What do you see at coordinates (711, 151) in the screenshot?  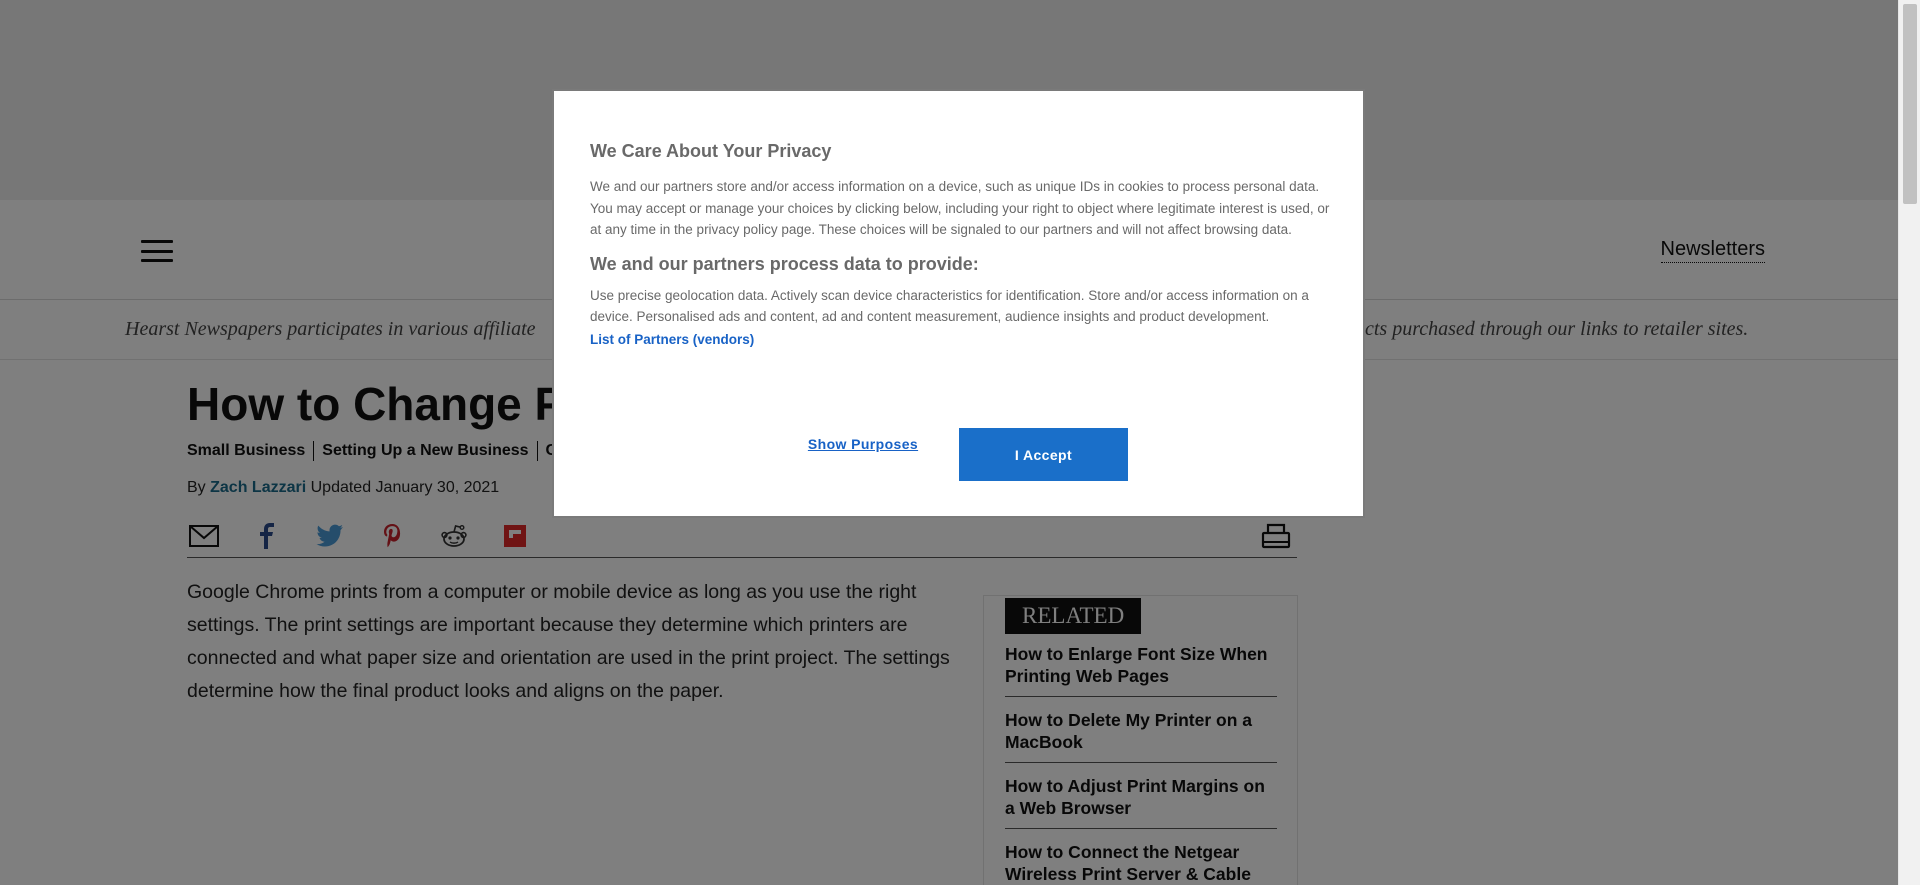 I see `consent-title: We Care About Your Privacy` at bounding box center [711, 151].